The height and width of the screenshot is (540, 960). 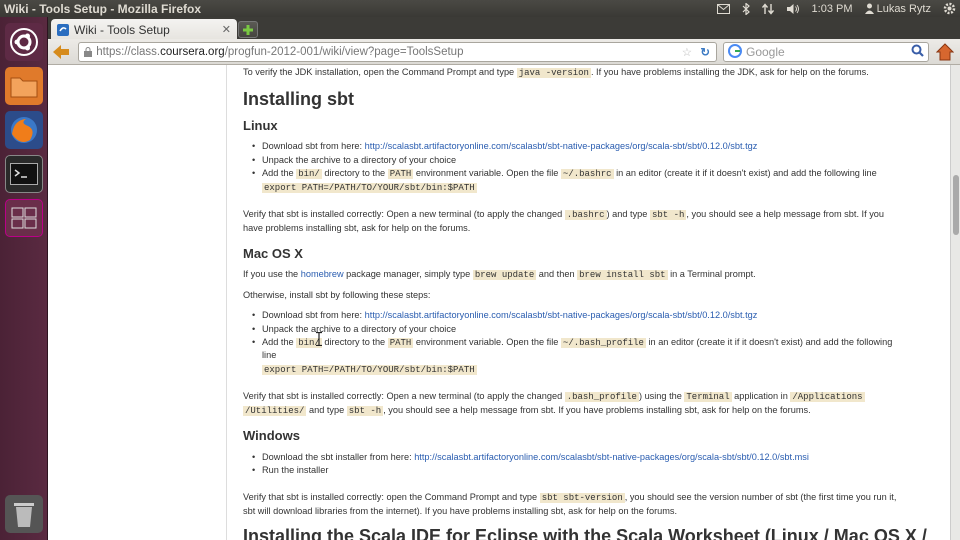 I want to click on coursera-favicon-icon, so click(x=63, y=29).